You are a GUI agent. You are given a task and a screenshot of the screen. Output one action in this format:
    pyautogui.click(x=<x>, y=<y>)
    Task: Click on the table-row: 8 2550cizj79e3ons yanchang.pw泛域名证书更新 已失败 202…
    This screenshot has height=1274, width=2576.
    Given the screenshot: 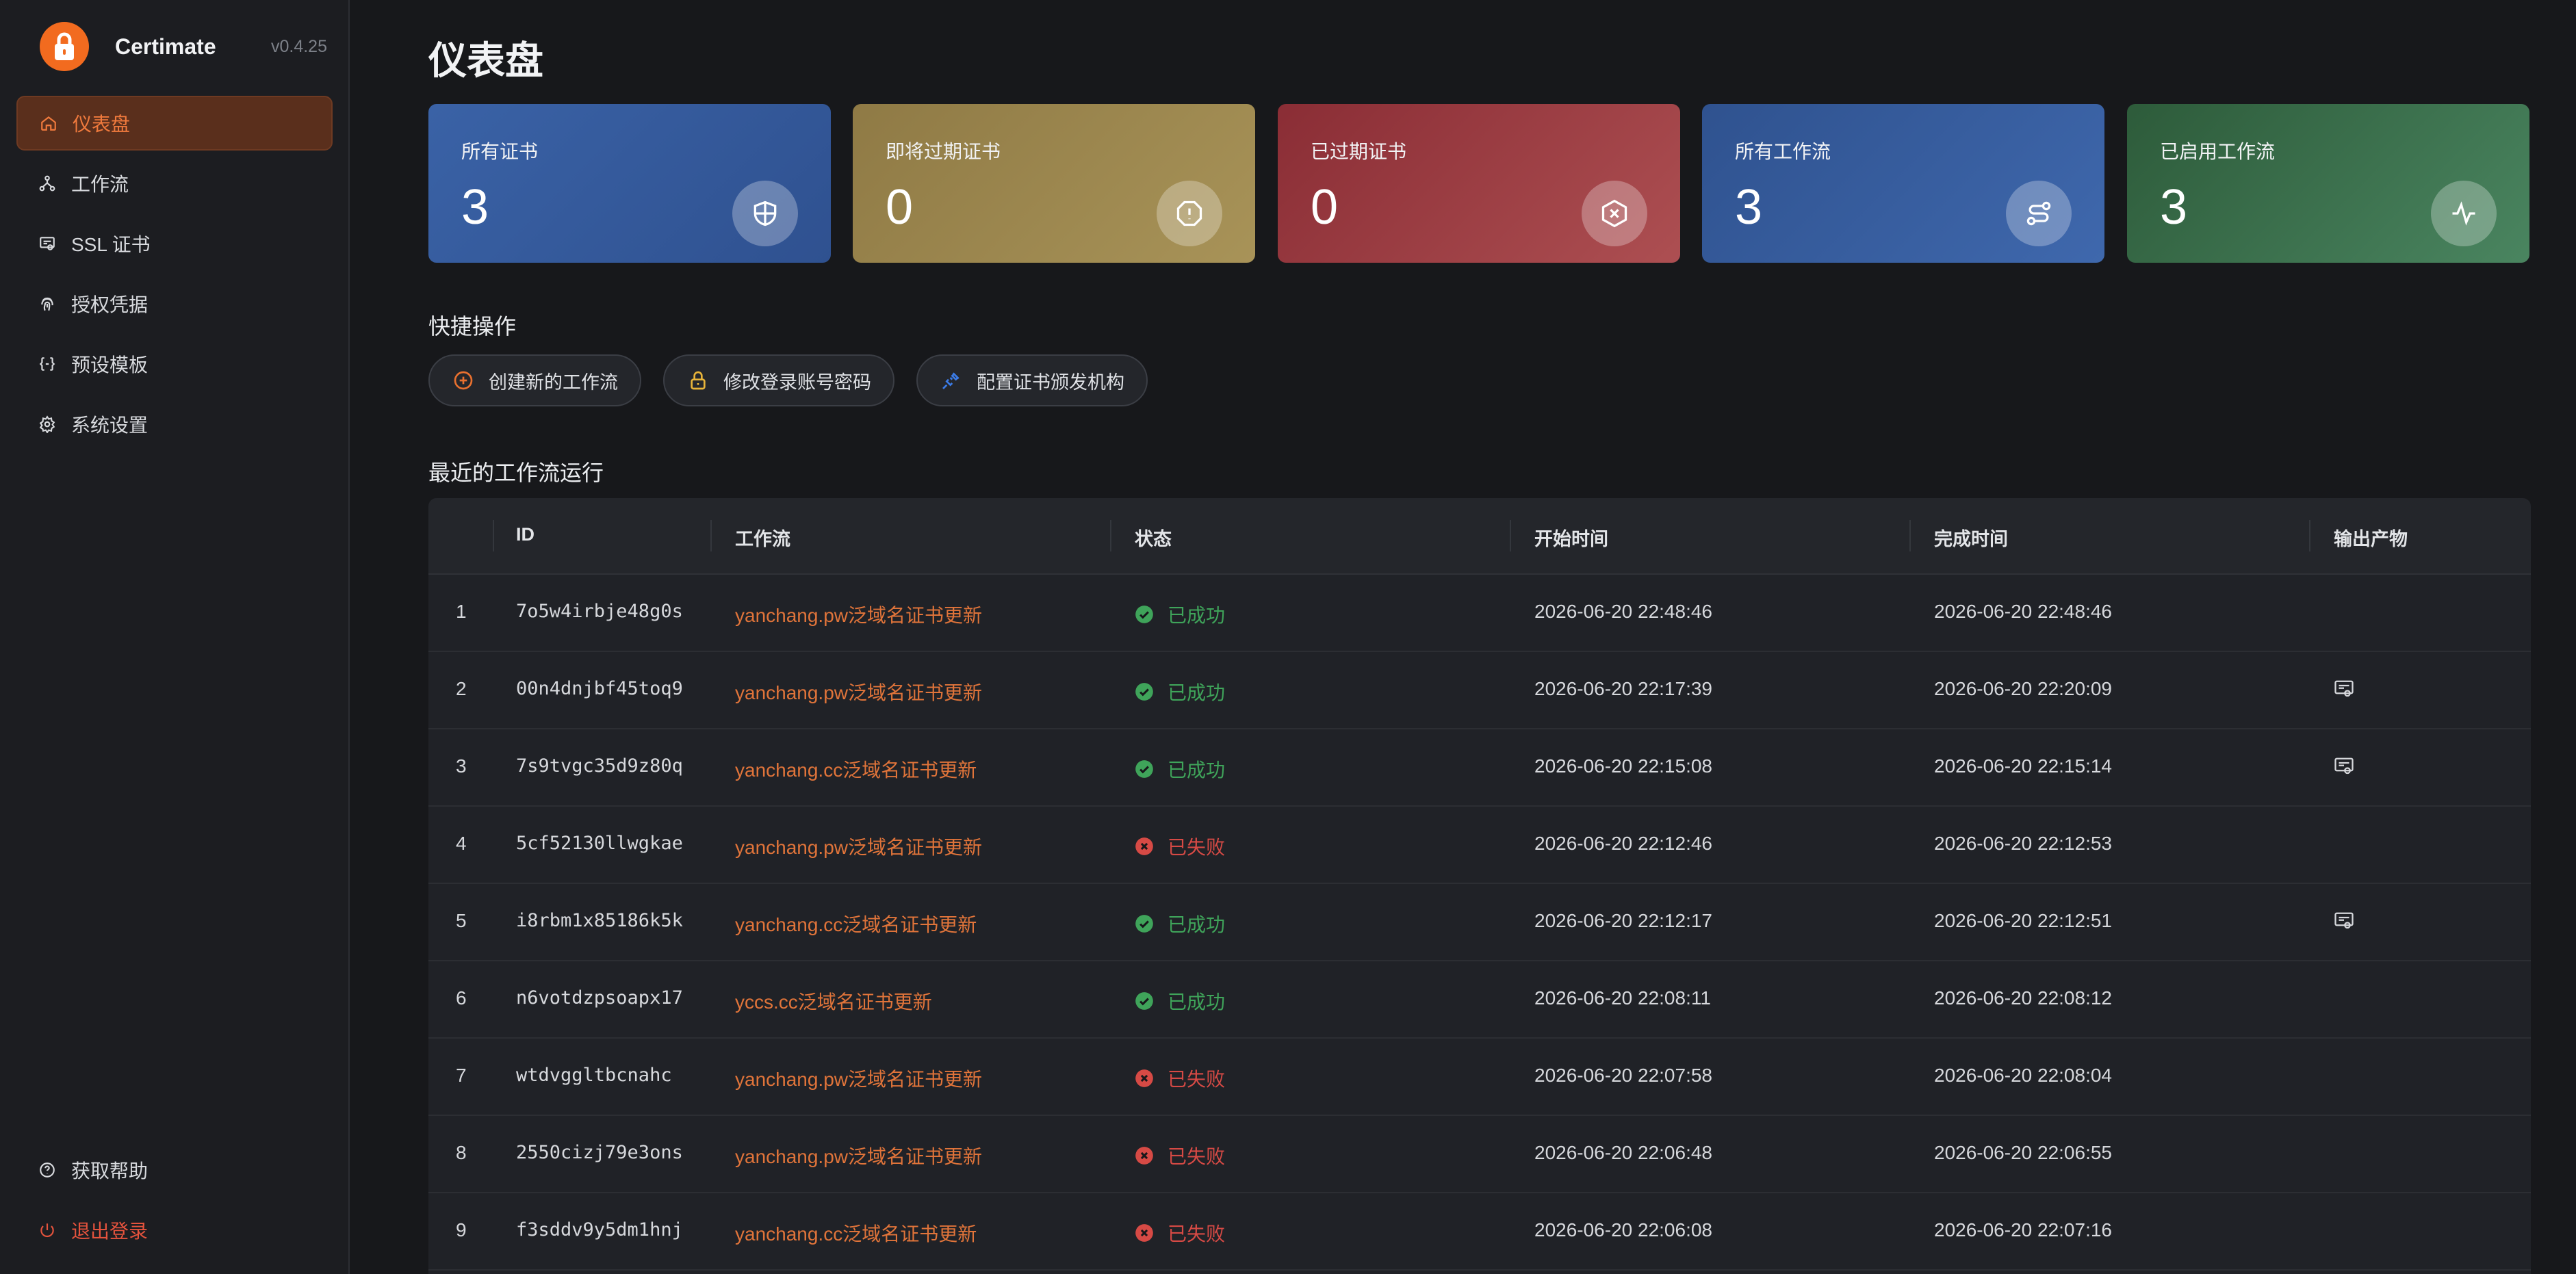 What is the action you would take?
    pyautogui.click(x=1479, y=1154)
    